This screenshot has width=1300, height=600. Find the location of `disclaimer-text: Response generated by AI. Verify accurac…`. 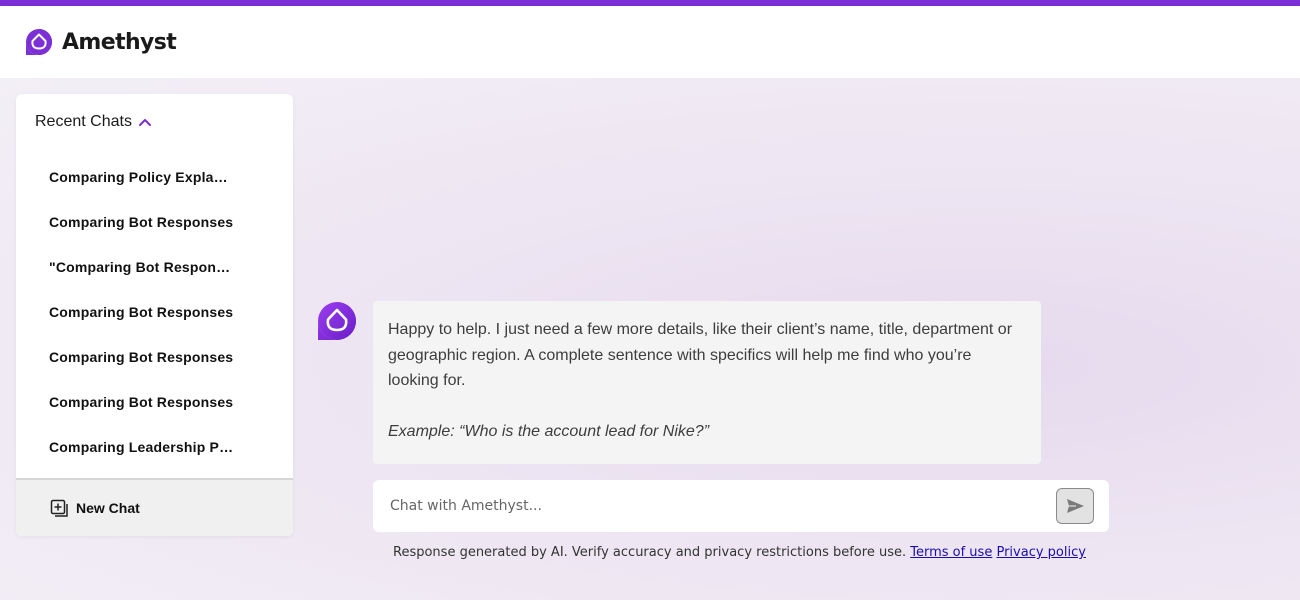

disclaimer-text: Response generated by AI. Verify accurac… is located at coordinates (650, 552).